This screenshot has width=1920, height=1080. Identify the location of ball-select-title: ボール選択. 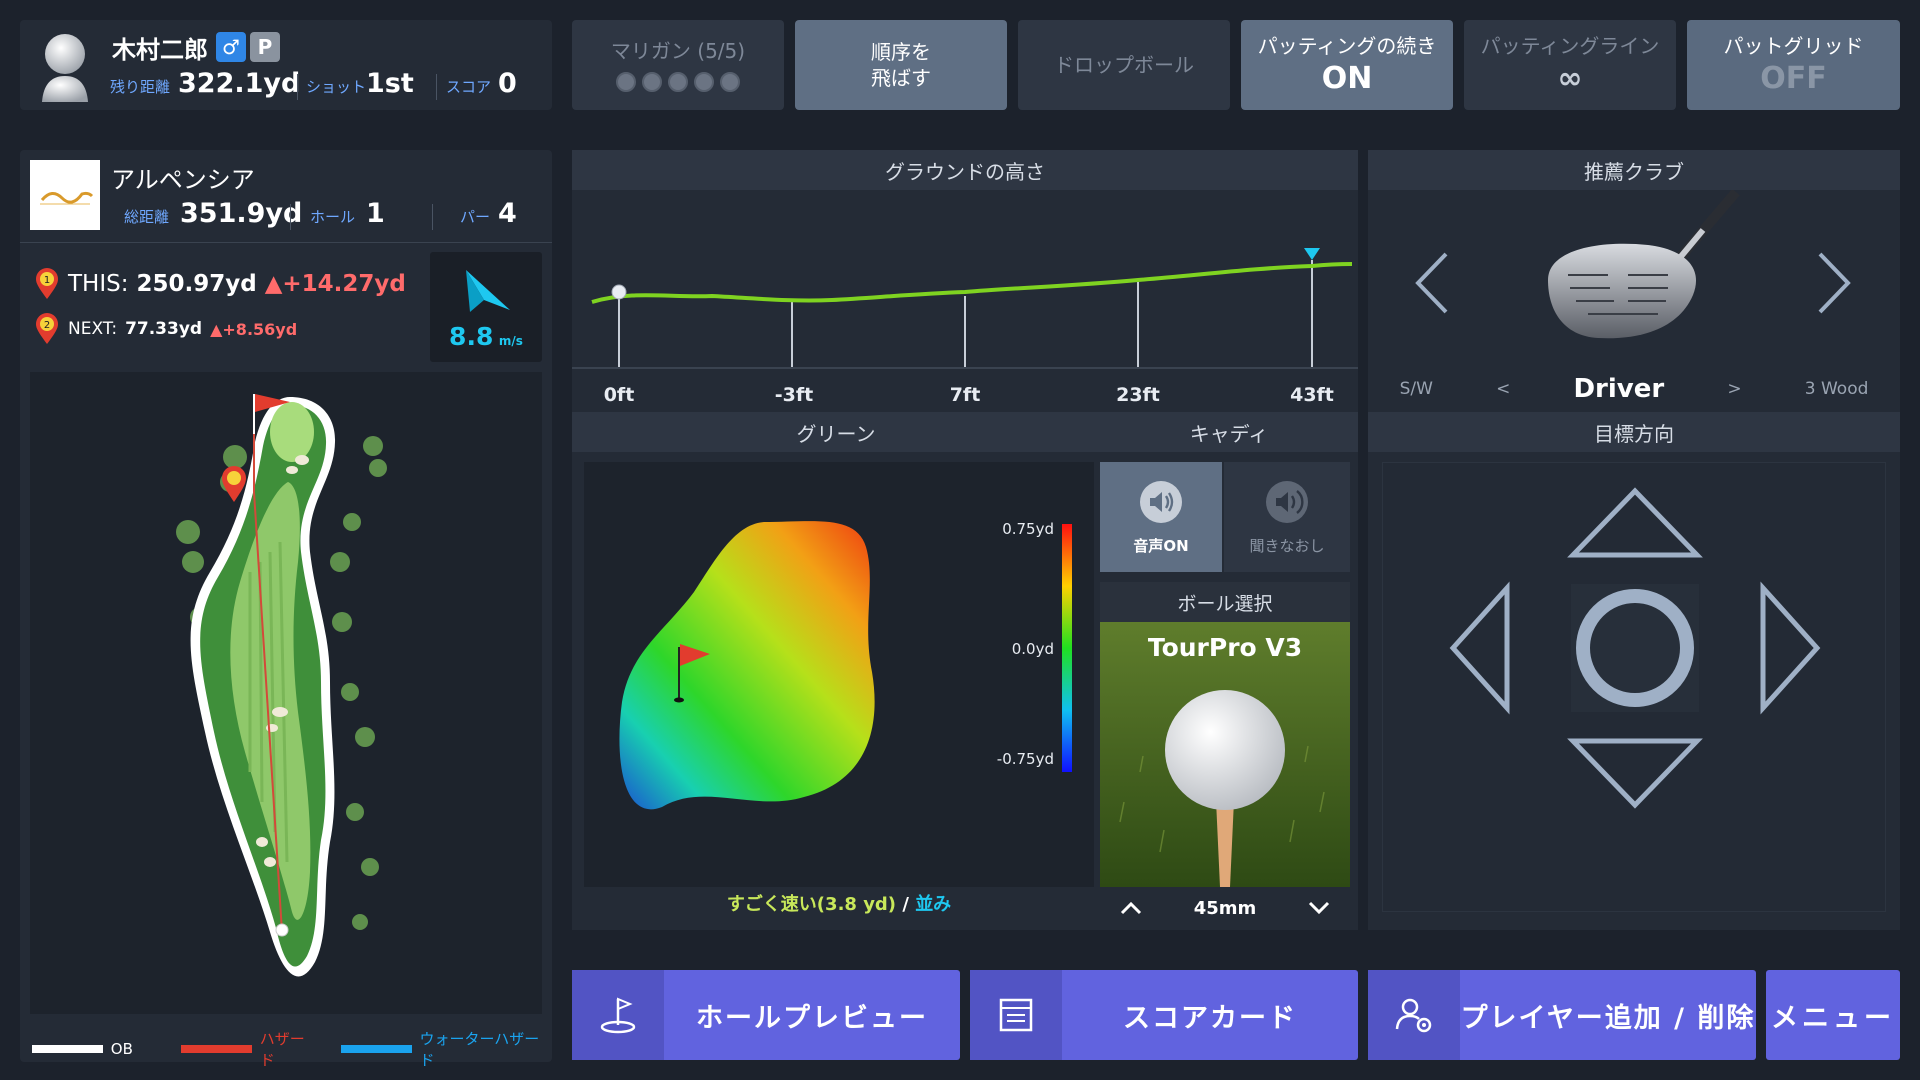
(1225, 602).